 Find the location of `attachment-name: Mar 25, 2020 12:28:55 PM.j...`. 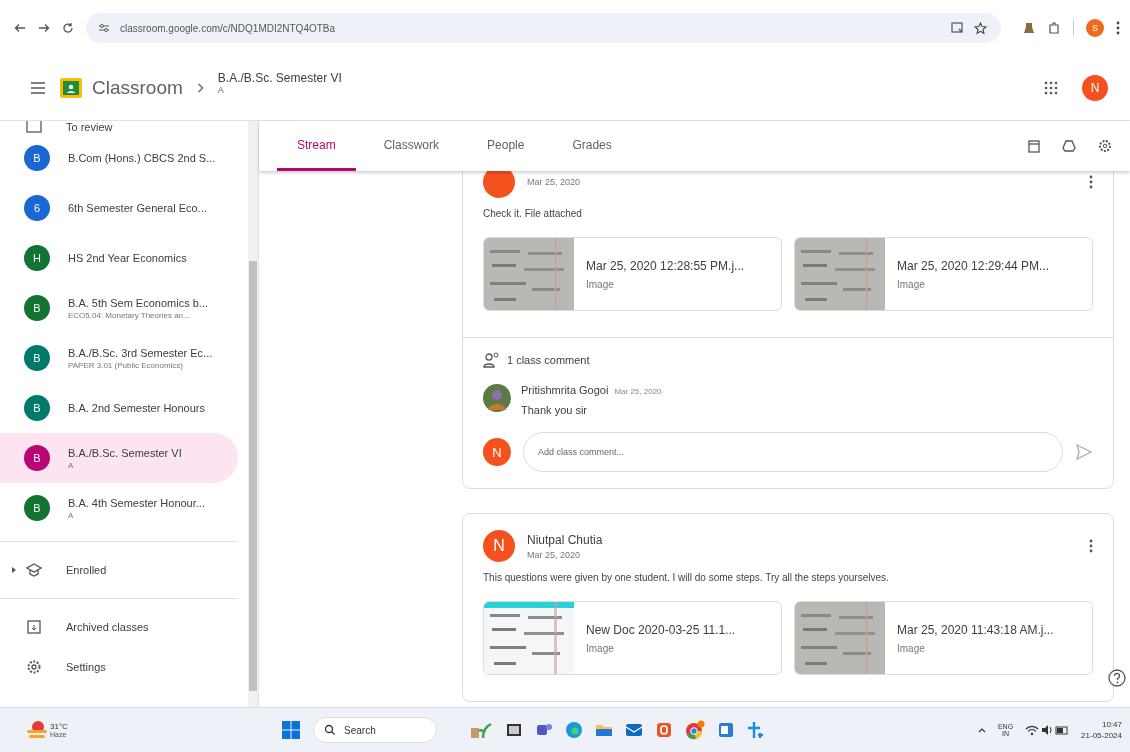

attachment-name: Mar 25, 2020 12:28:55 PM.j... is located at coordinates (665, 265).